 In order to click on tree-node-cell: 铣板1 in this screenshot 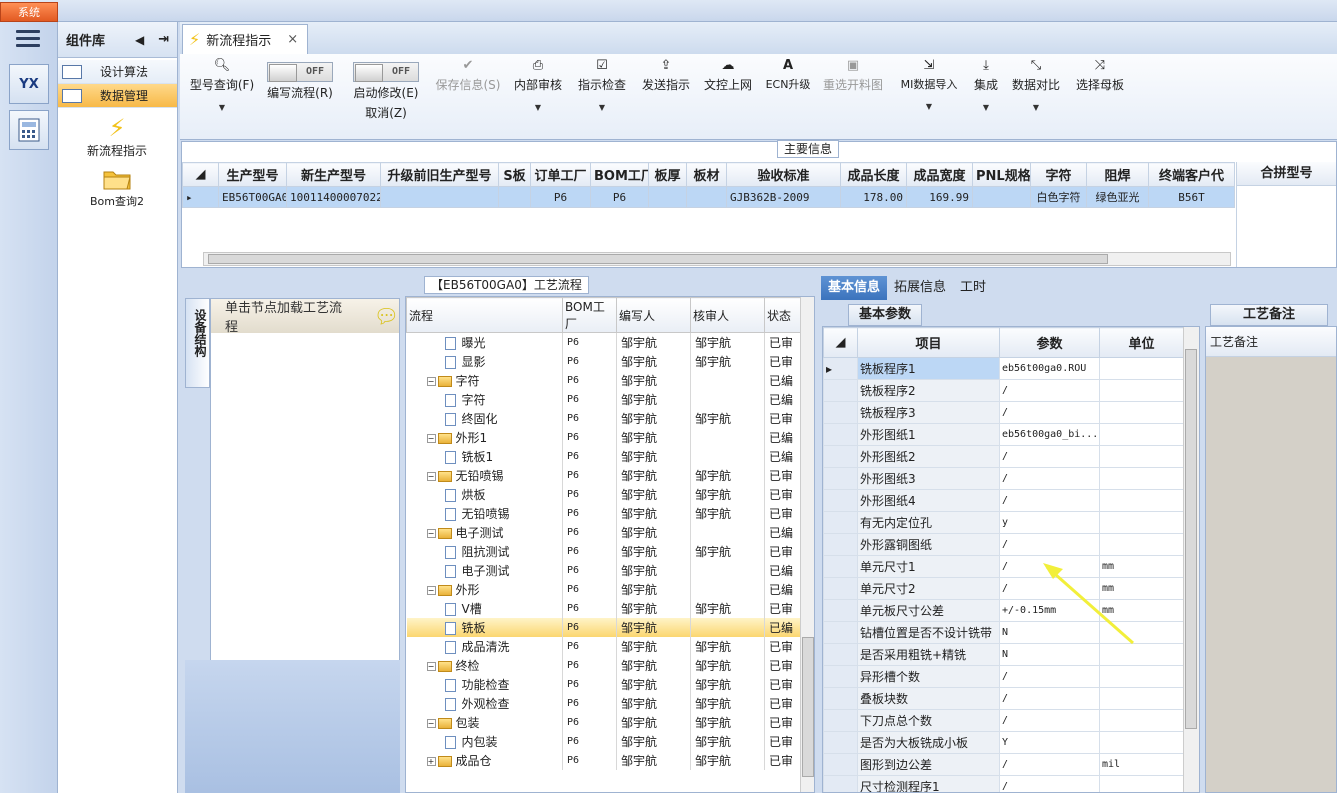, I will do `click(484, 456)`.